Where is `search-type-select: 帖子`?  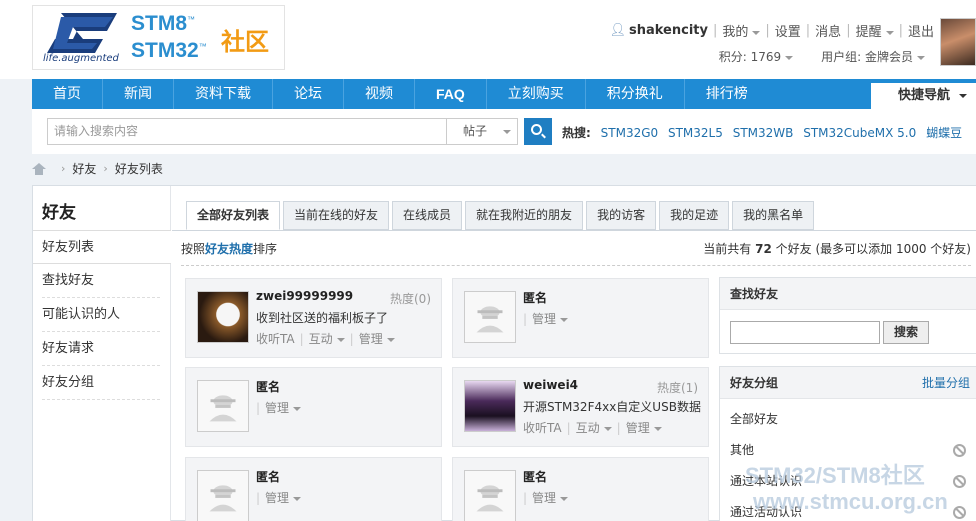
search-type-select: 帖子 is located at coordinates (482, 131).